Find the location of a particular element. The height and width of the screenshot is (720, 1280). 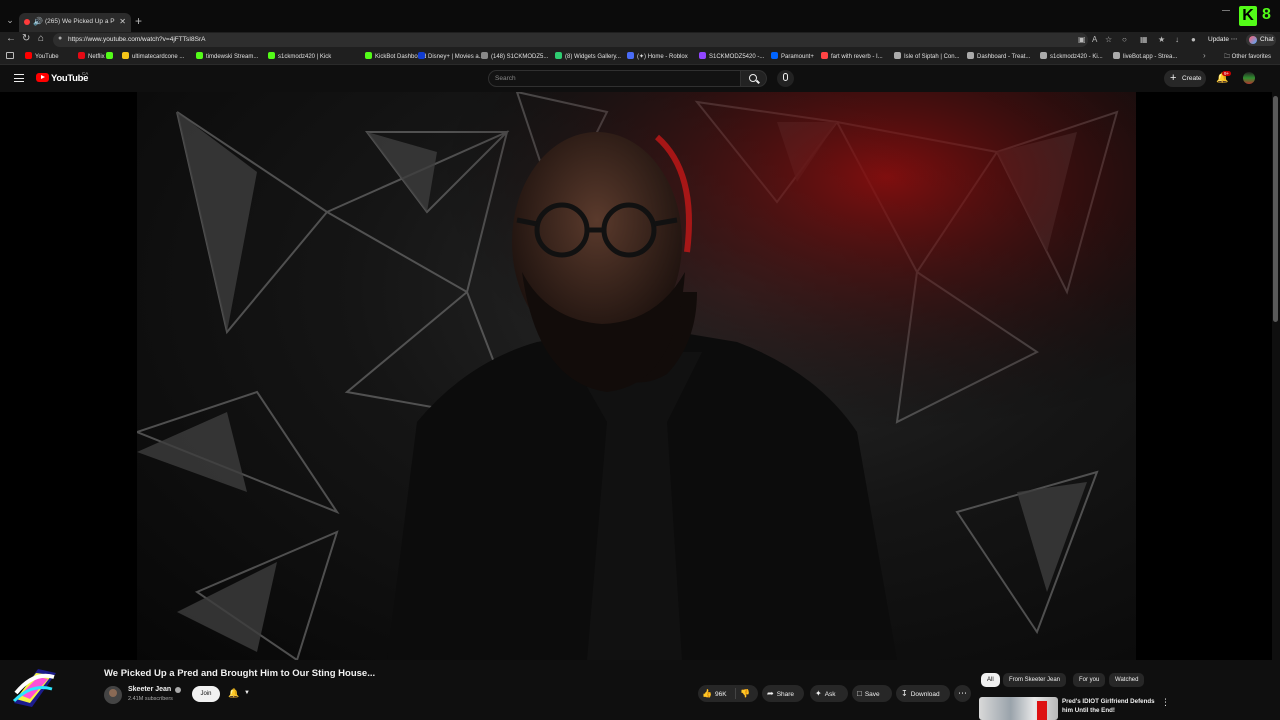

bookmark-item: Paramount+ is located at coordinates (792, 56).